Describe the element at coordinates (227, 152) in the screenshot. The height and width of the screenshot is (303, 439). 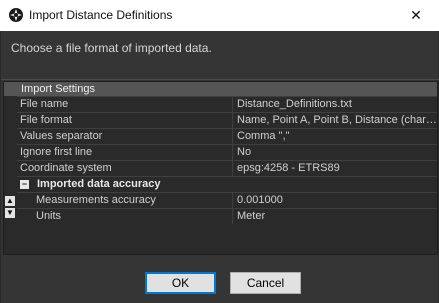
I see `property-row-ignore-first-line: Ignore first line No` at that location.